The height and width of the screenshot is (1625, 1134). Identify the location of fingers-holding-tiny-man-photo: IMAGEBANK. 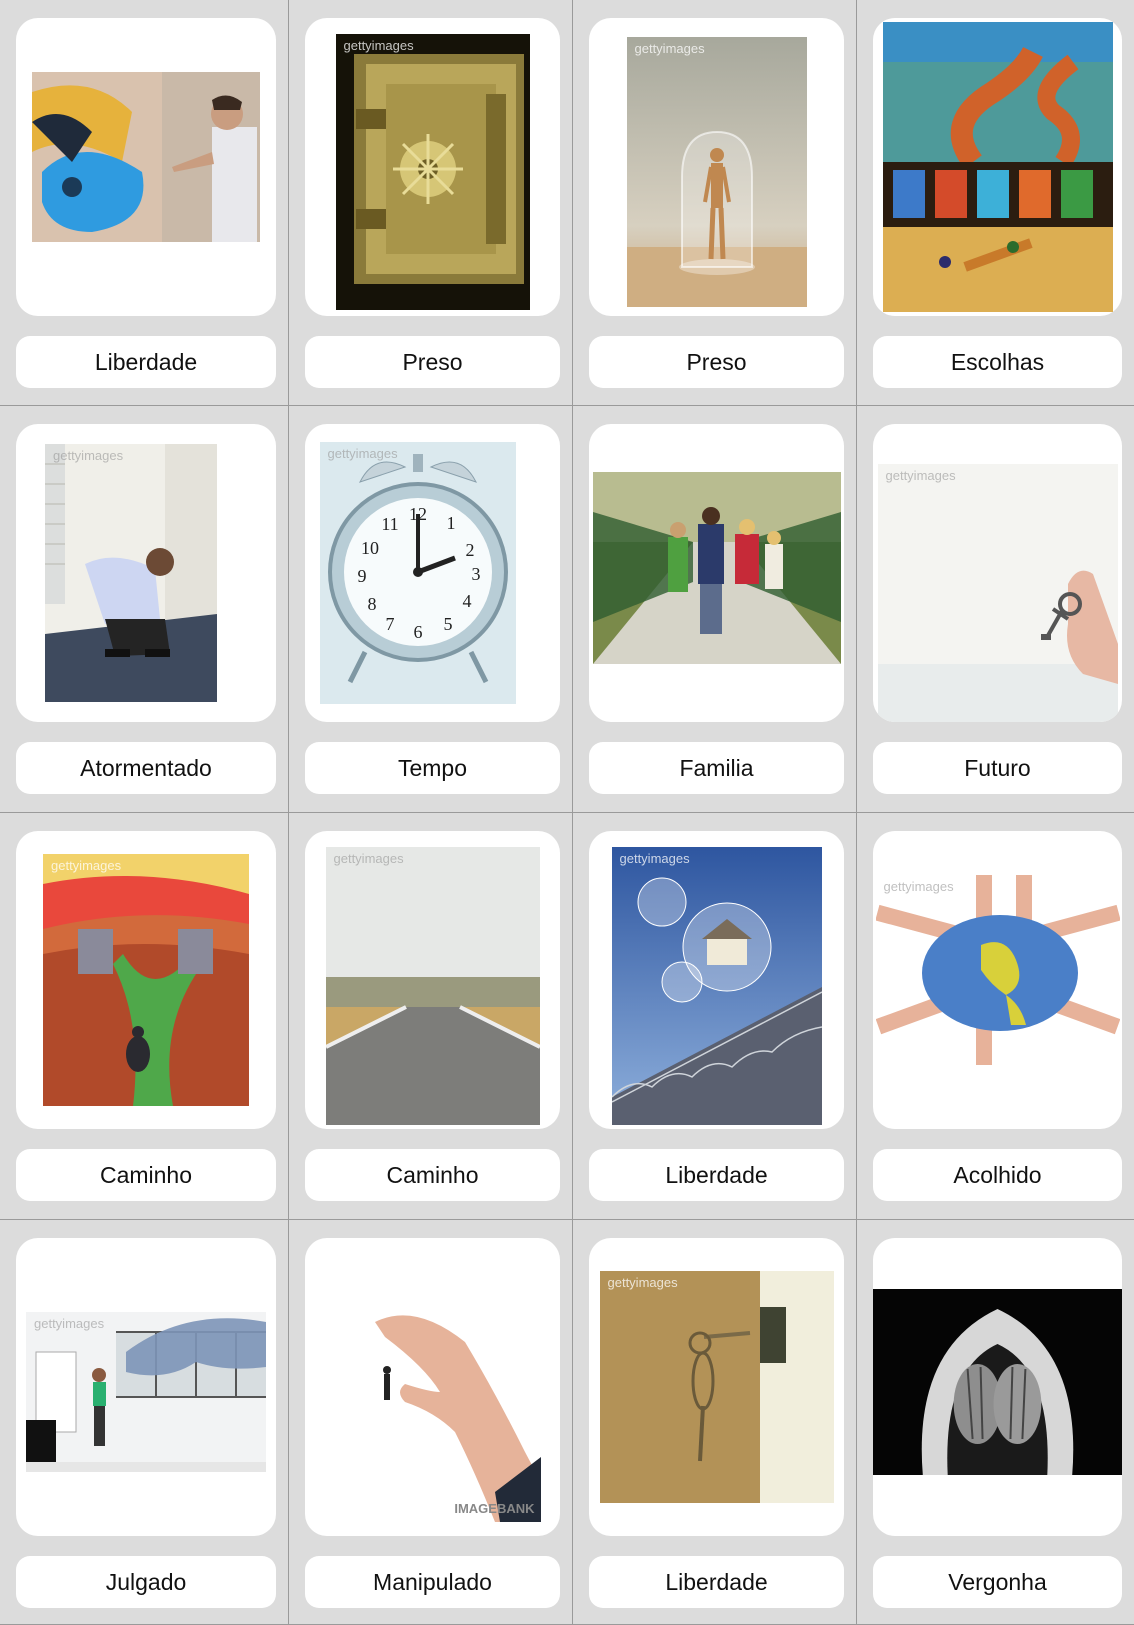
(432, 1387).